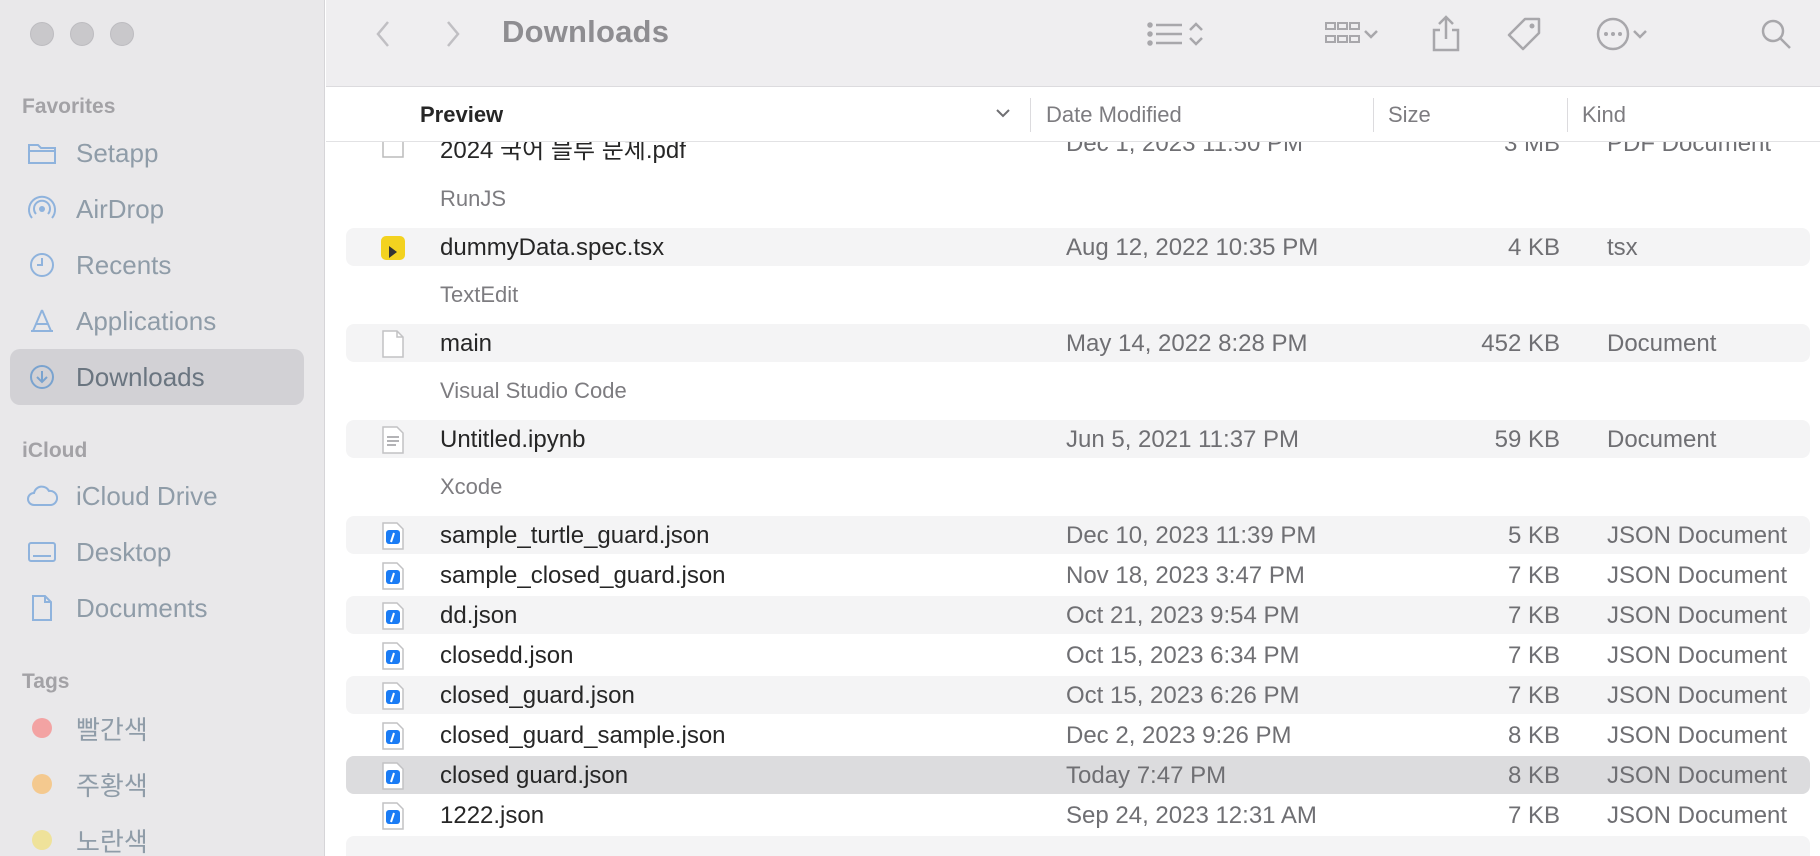 This screenshot has width=1820, height=856. What do you see at coordinates (42, 209) in the screenshot?
I see `airdrop-icon` at bounding box center [42, 209].